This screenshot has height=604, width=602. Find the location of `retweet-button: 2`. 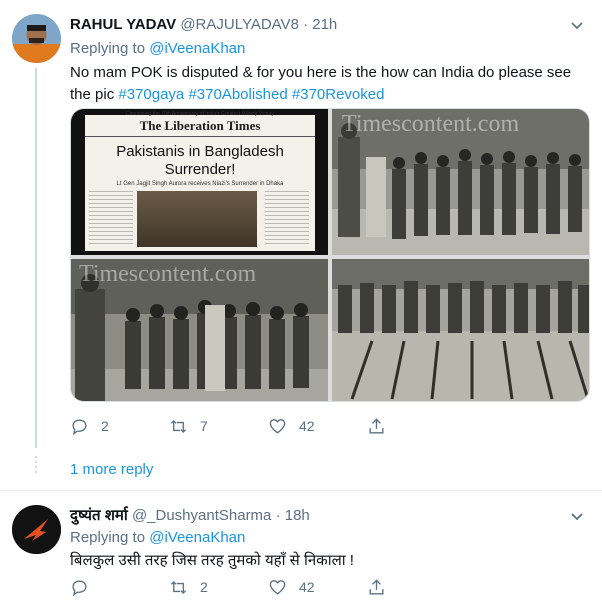

retweet-button: 2 is located at coordinates (188, 587).